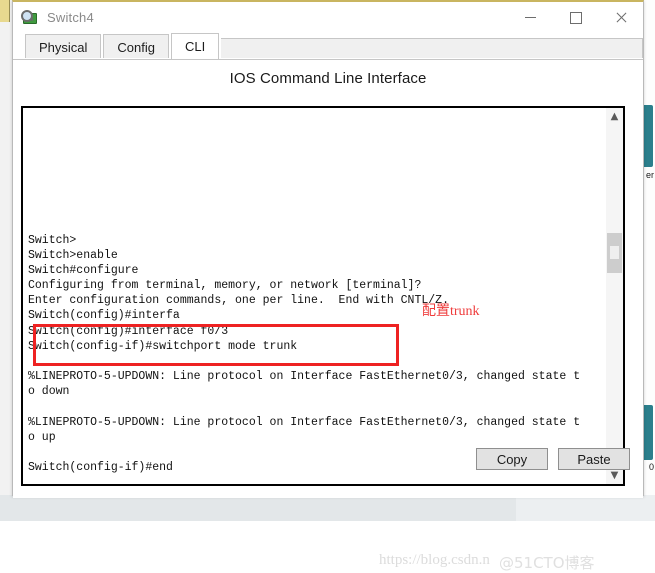  I want to click on annotation-trunk: 配置trunk, so click(451, 310).